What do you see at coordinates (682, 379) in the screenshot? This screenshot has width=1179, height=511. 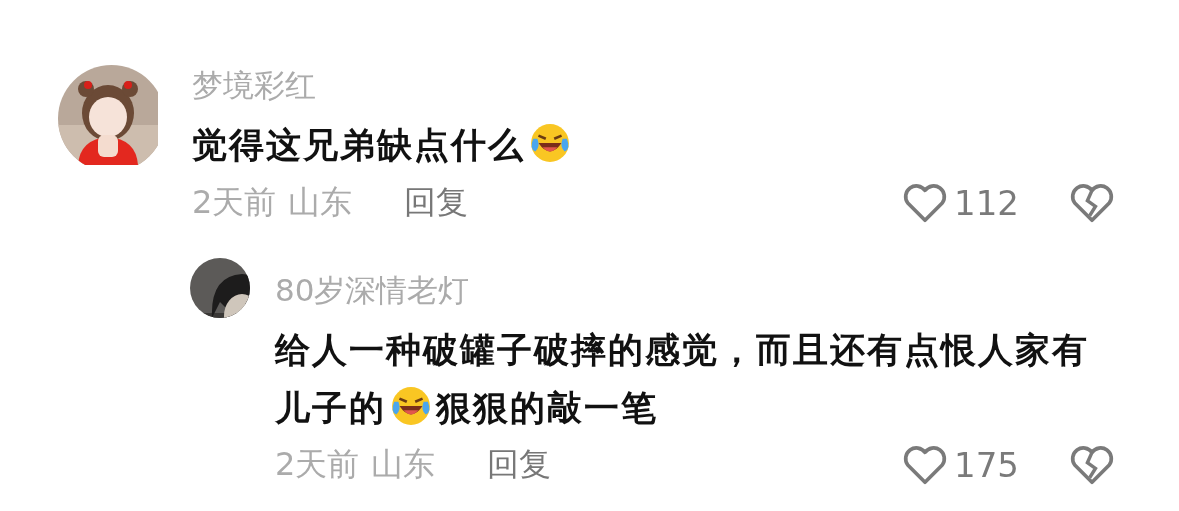 I see `comment-text: 给人一种破罐子破摔的感觉，而且还有点恨人家有儿子的 狠狠的敲一笔` at bounding box center [682, 379].